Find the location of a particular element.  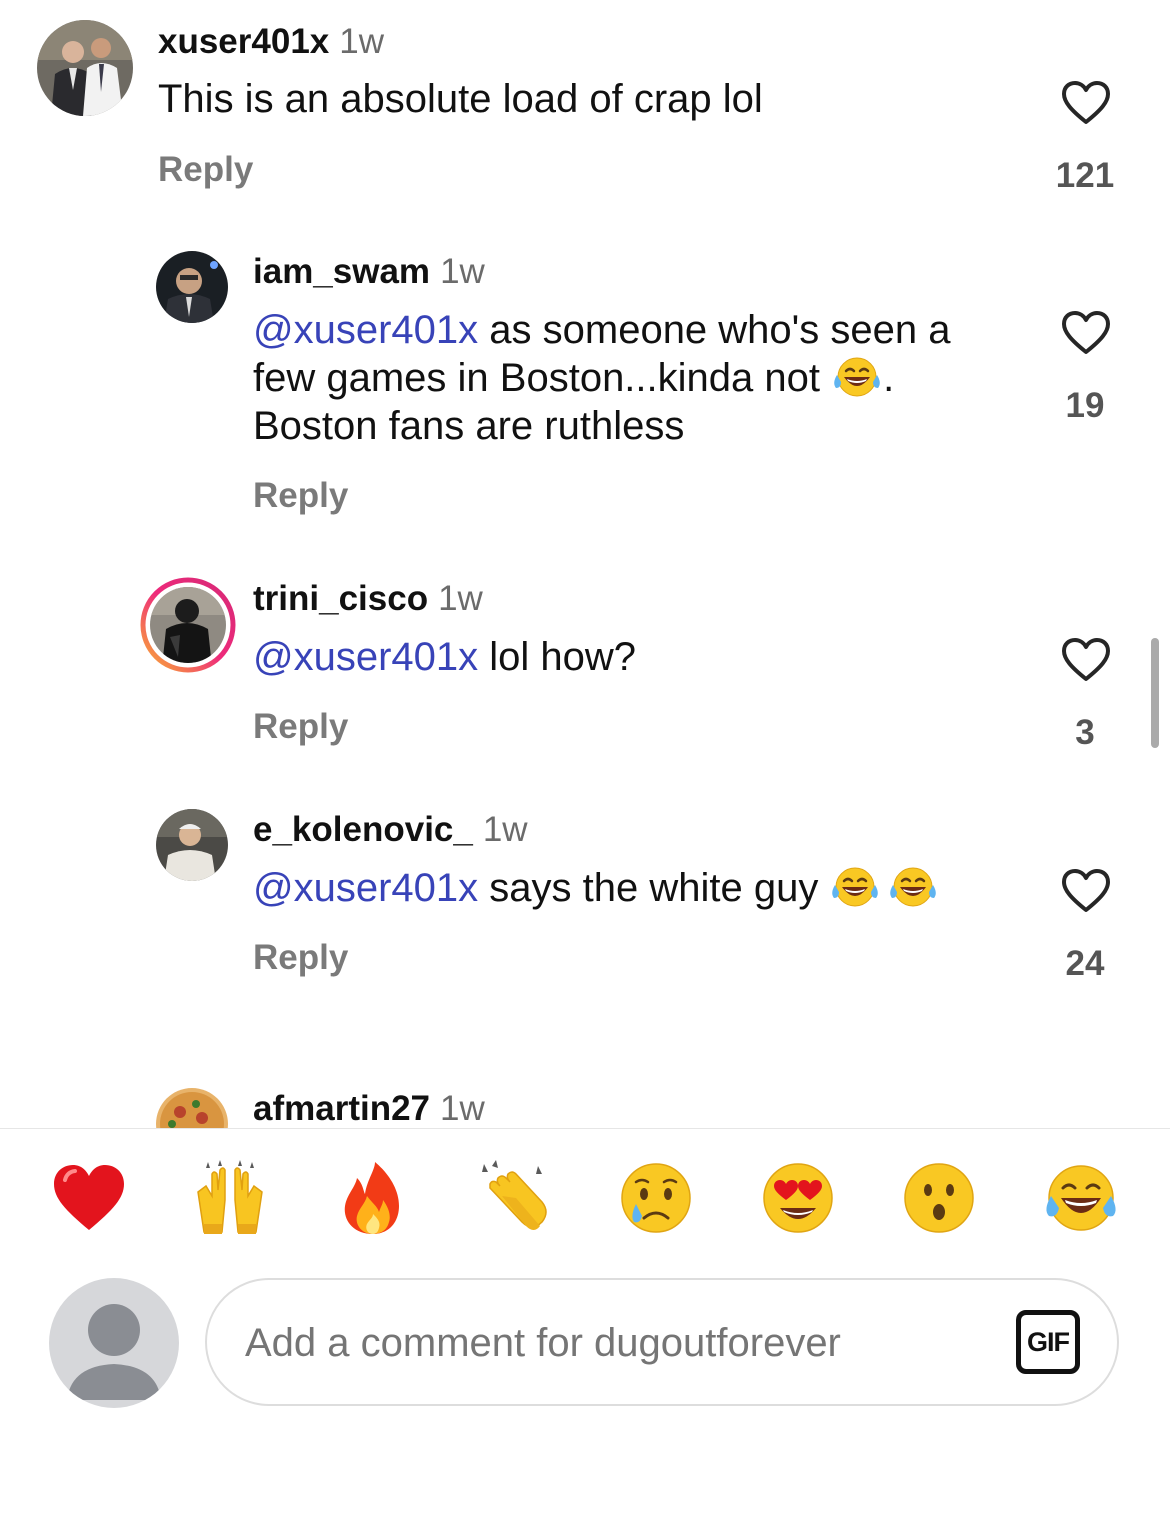

user-placeholder-icon is located at coordinates (114, 1352).